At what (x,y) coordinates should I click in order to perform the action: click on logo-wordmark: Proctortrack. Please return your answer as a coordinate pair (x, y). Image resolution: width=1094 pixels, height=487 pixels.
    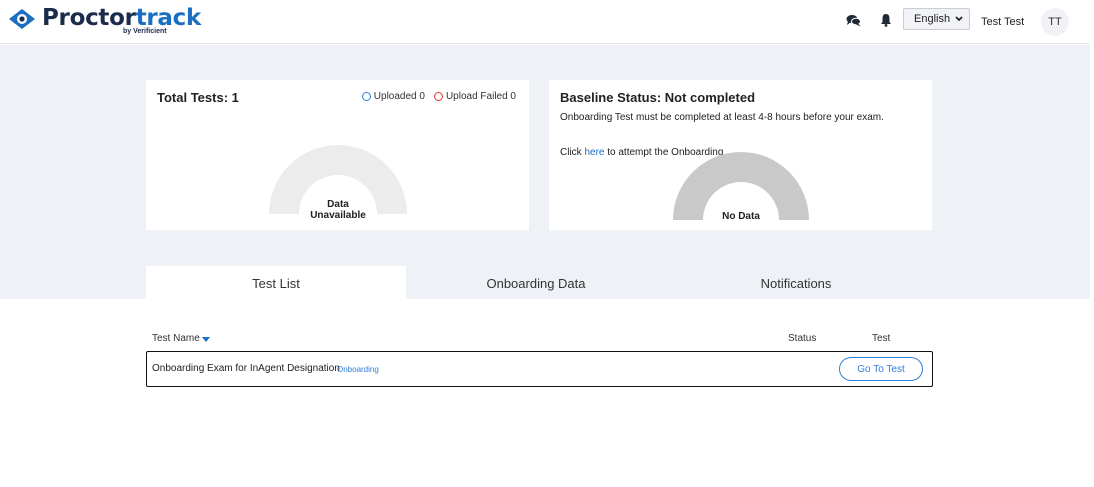
    Looking at the image, I should click on (121, 18).